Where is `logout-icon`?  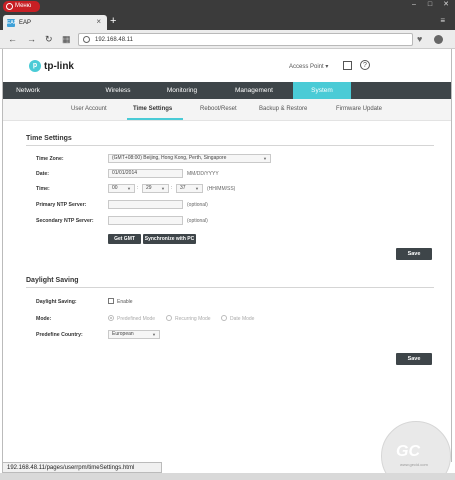 logout-icon is located at coordinates (347, 65).